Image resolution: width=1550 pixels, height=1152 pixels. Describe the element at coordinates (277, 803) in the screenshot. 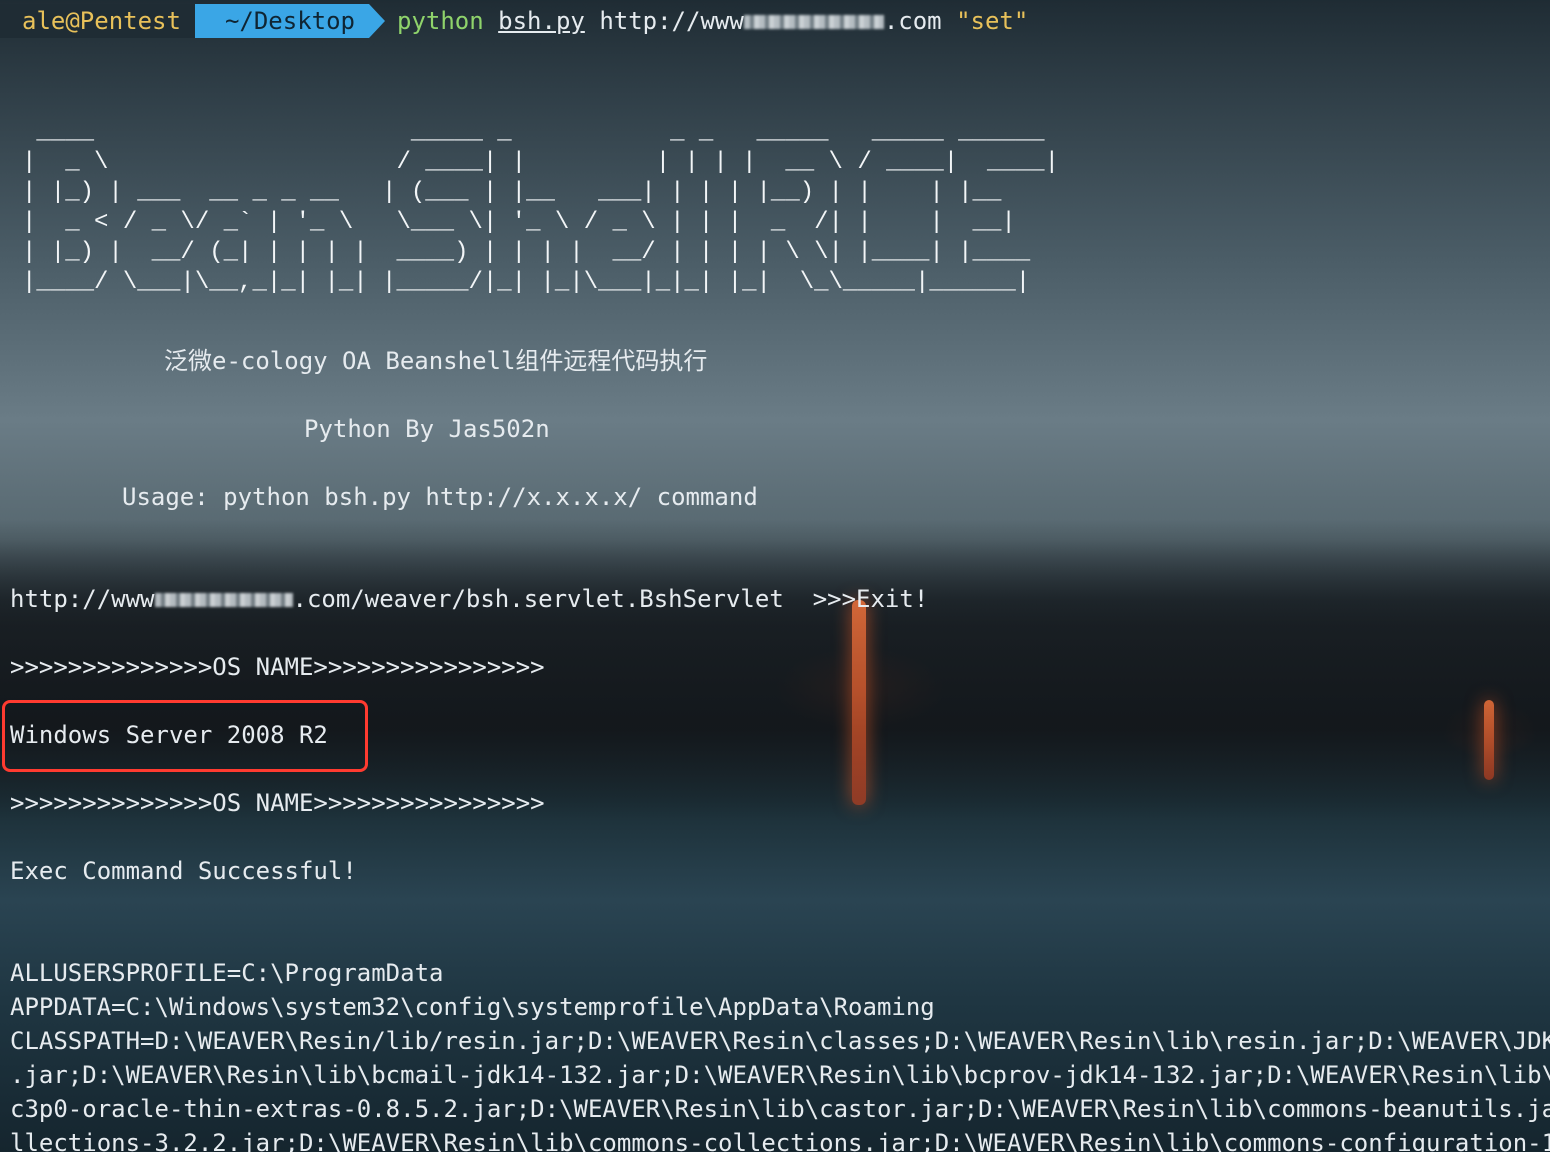

I see `os-name-footer: >>>>>>>>>>>>>>OS NAME>>>>>>>>>>>>>>>>` at that location.